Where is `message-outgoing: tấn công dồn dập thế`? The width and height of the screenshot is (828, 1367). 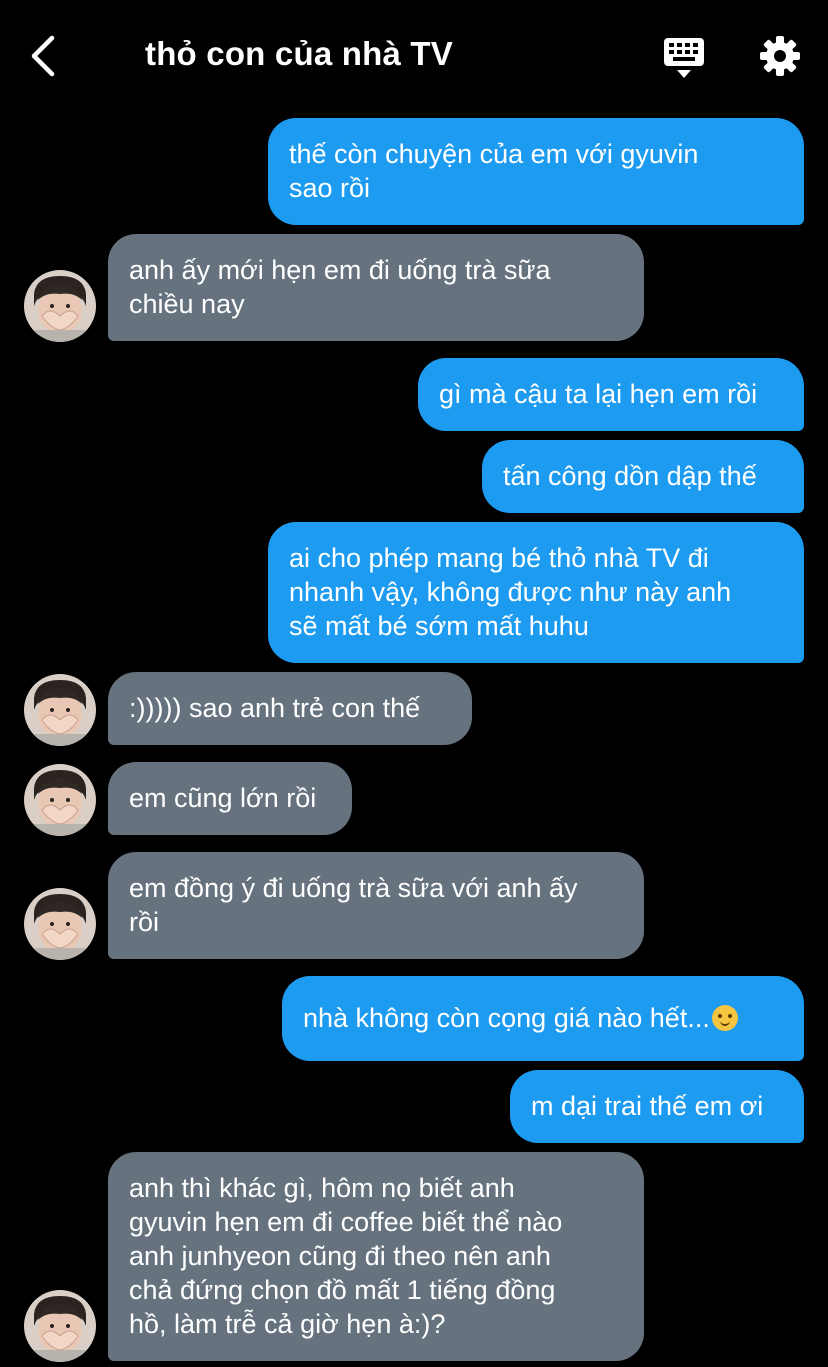
message-outgoing: tấn công dồn dập thế is located at coordinates (643, 476).